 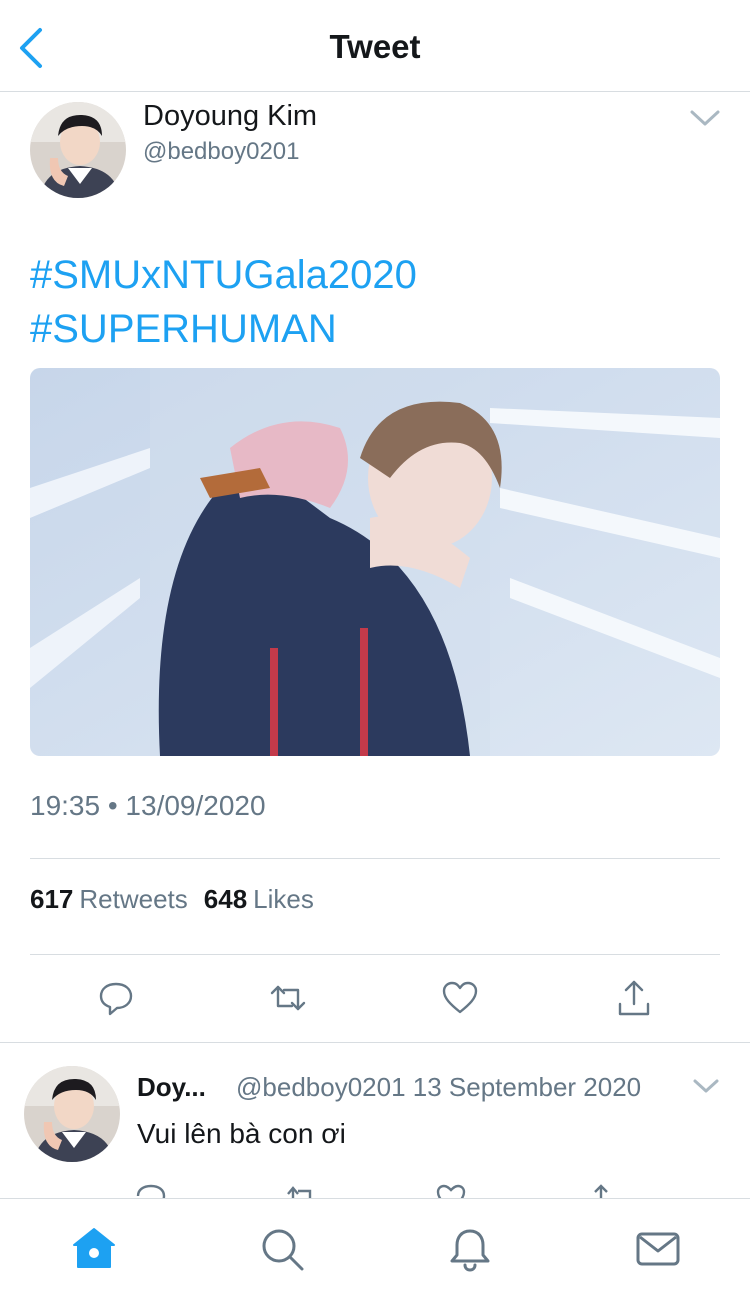 I want to click on tab-home, so click(x=94, y=1249).